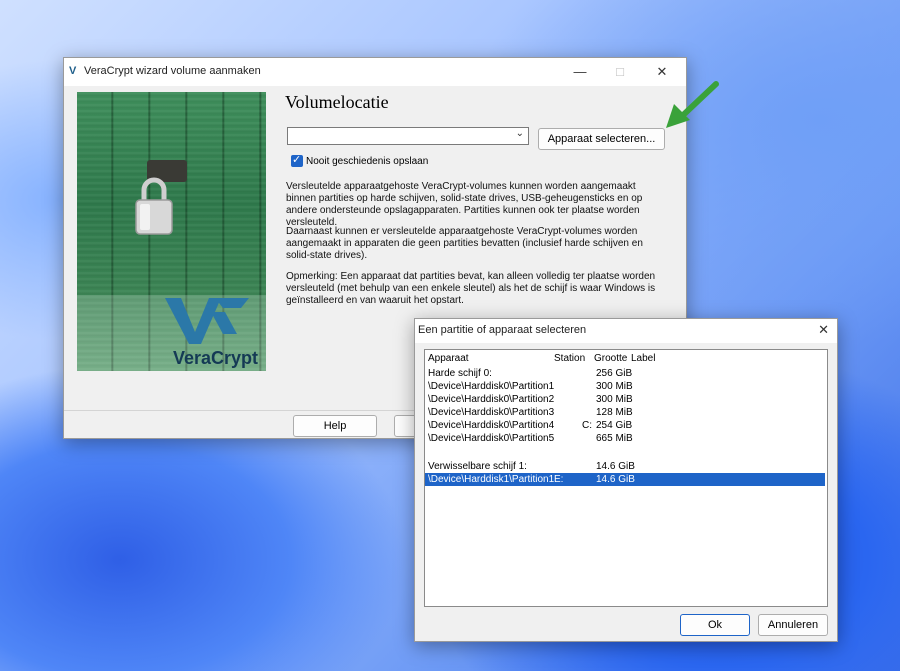 This screenshot has width=900, height=671. Describe the element at coordinates (491, 425) in the screenshot. I see `device-name: \Device\Harddisk0\Partition4` at that location.